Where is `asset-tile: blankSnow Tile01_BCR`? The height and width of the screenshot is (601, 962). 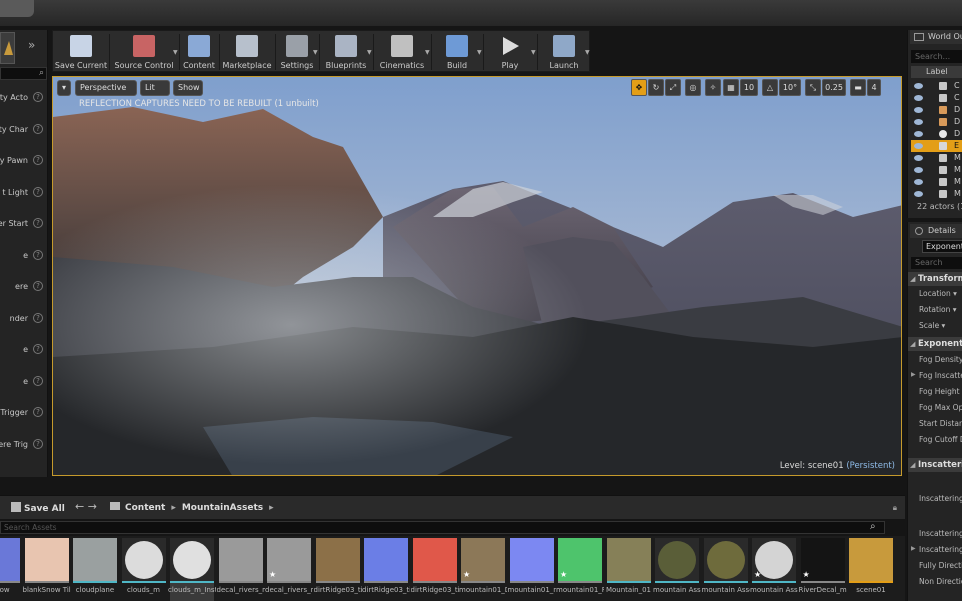 asset-tile: blankSnow Tile01_BCR is located at coordinates (47, 569).